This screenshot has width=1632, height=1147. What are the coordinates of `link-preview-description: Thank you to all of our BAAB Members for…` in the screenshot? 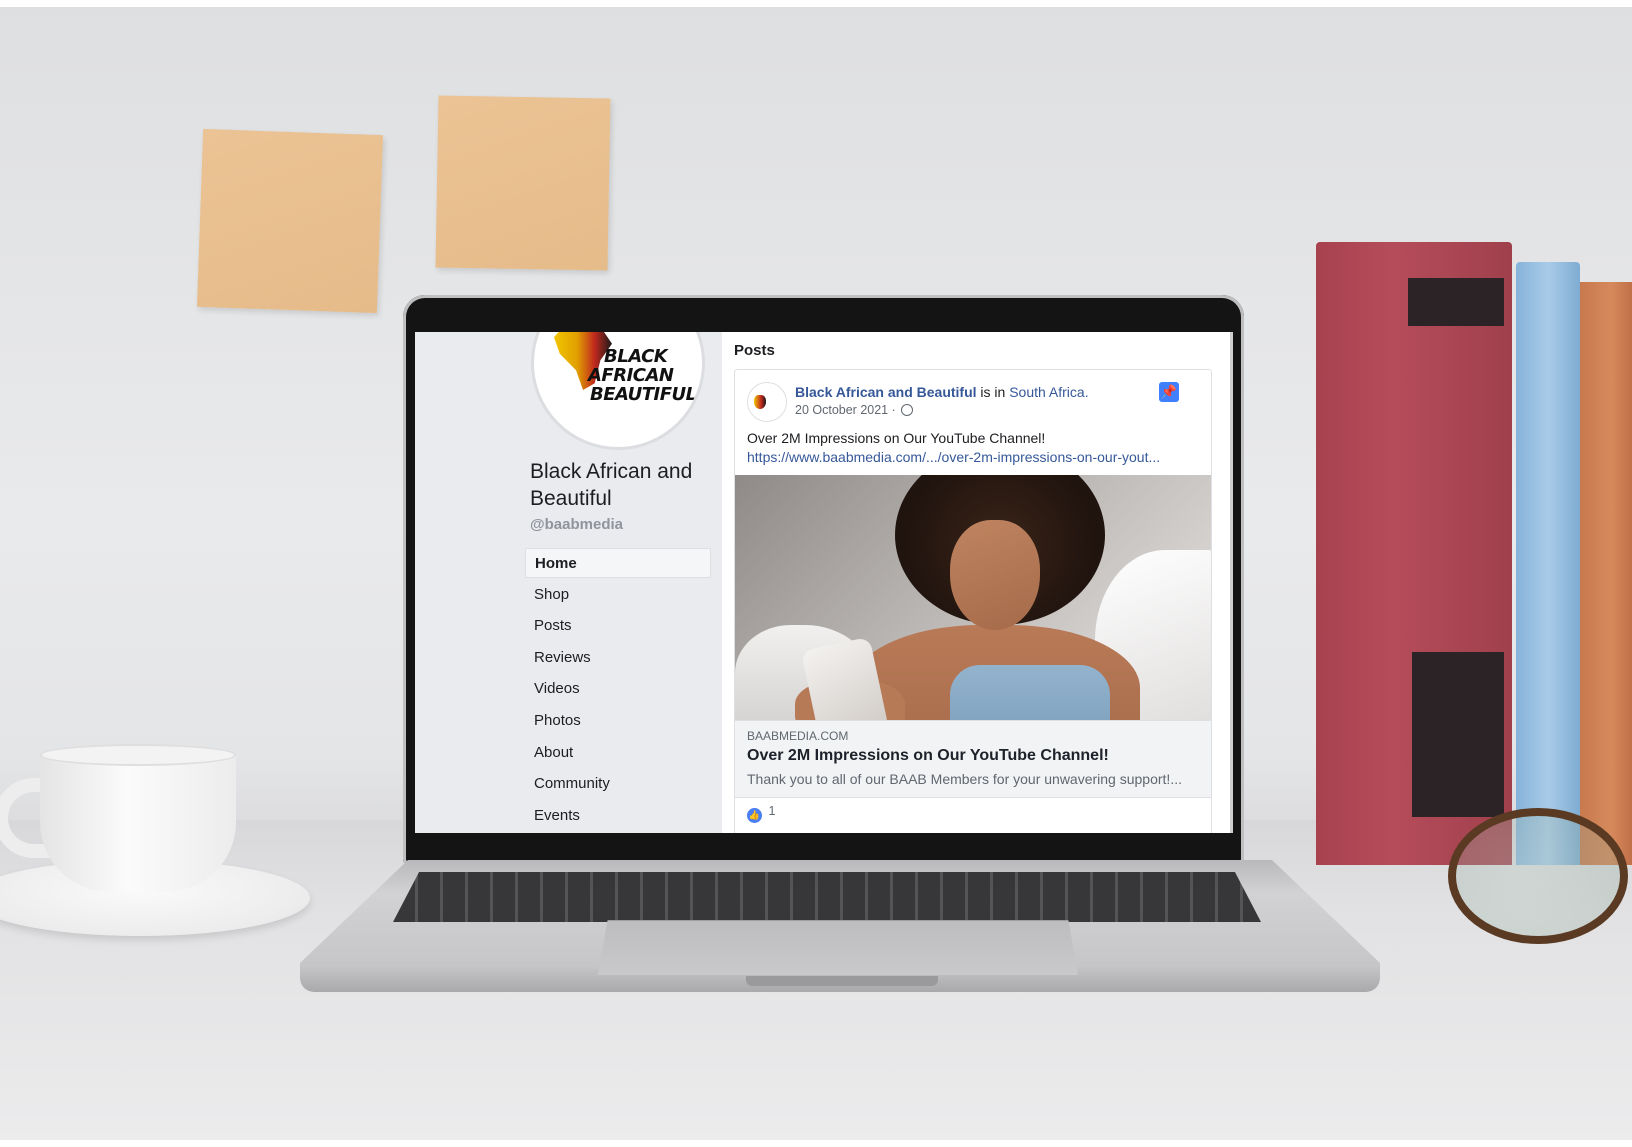 It's located at (964, 779).